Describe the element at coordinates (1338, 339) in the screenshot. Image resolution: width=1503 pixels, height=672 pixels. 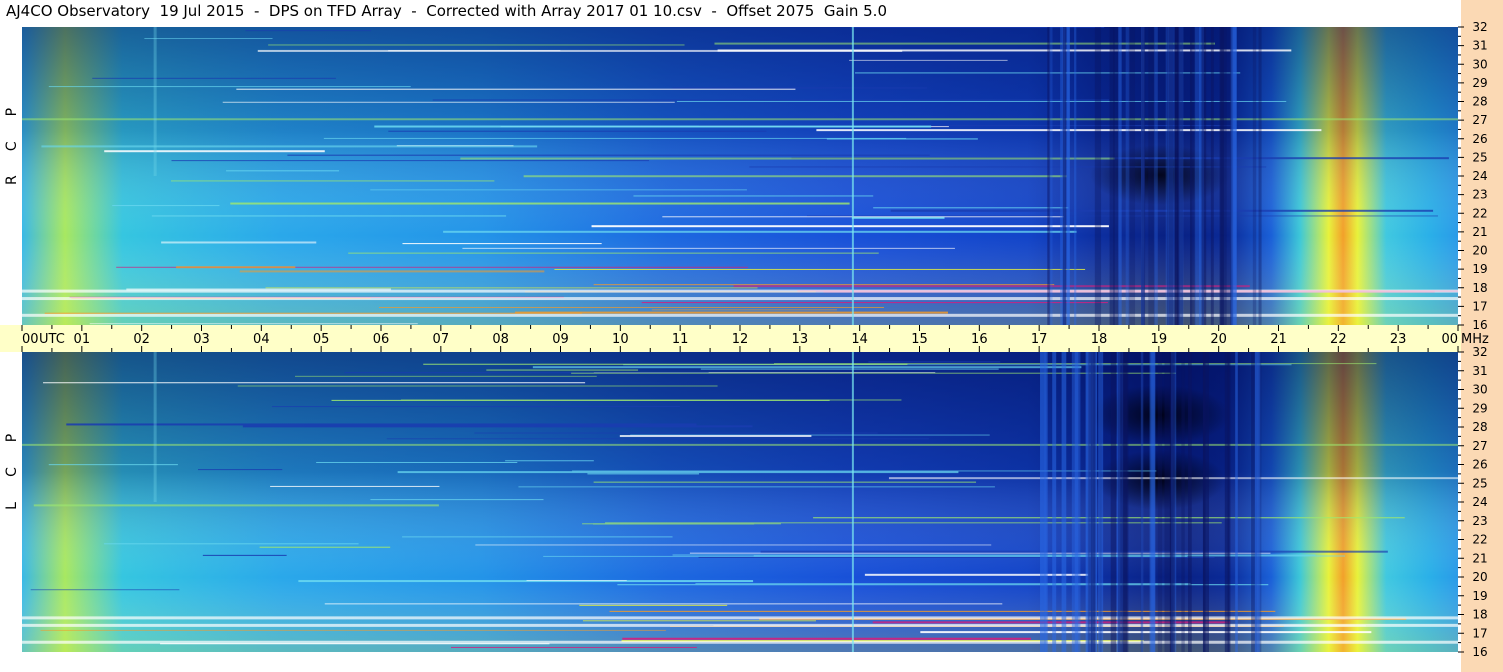
I see `x-tick-label: 22` at that location.